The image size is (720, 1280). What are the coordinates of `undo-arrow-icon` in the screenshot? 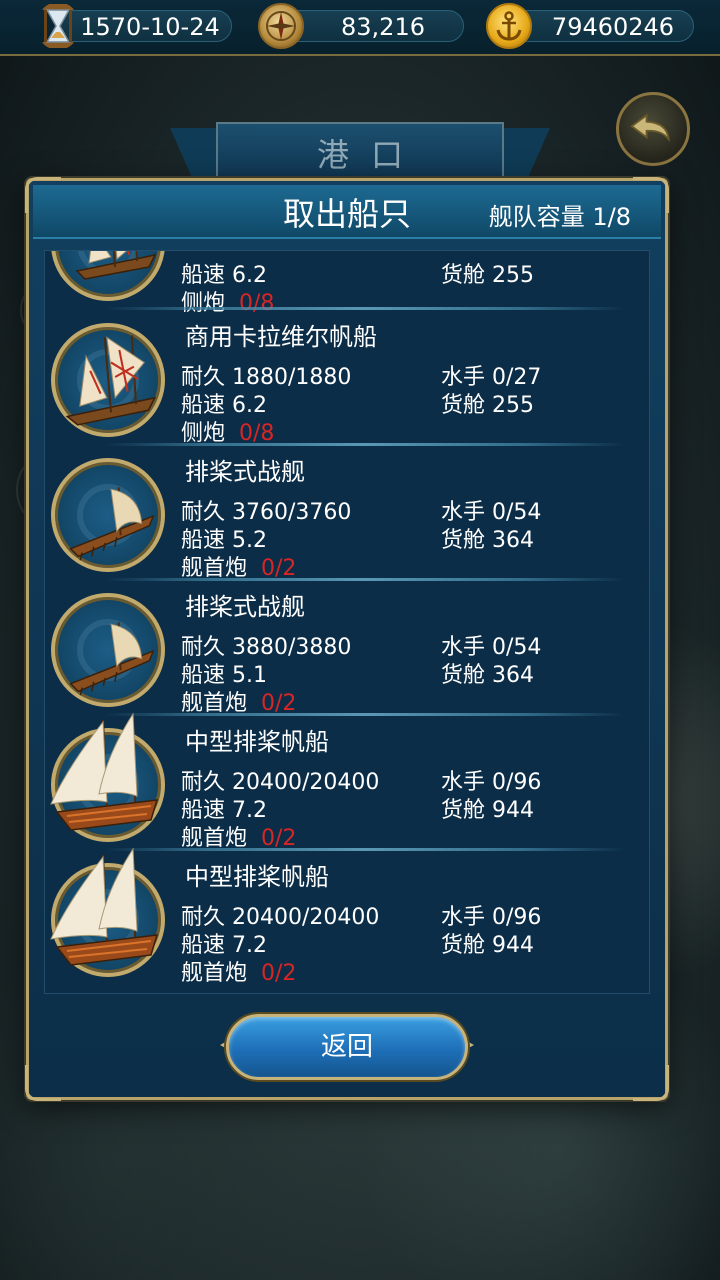 It's located at (650, 128).